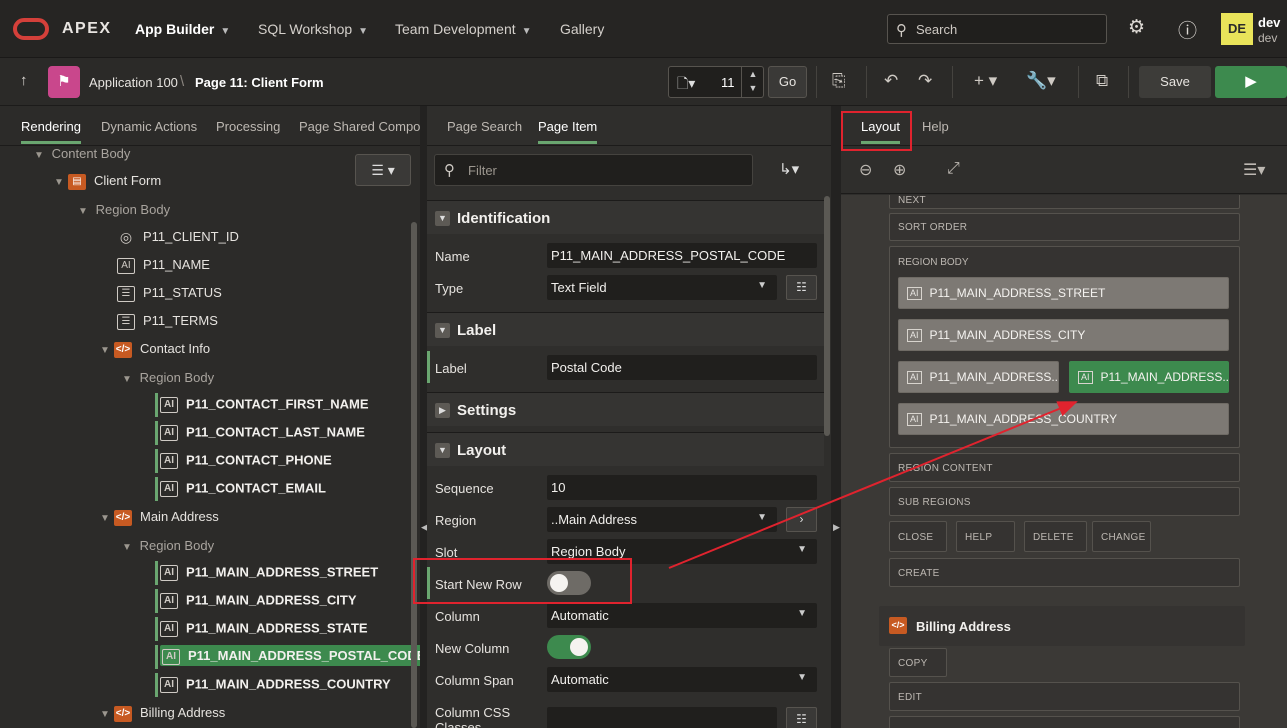 Image resolution: width=1287 pixels, height=728 pixels. Describe the element at coordinates (87, 29) in the screenshot. I see `apex-brand: APEX` at that location.